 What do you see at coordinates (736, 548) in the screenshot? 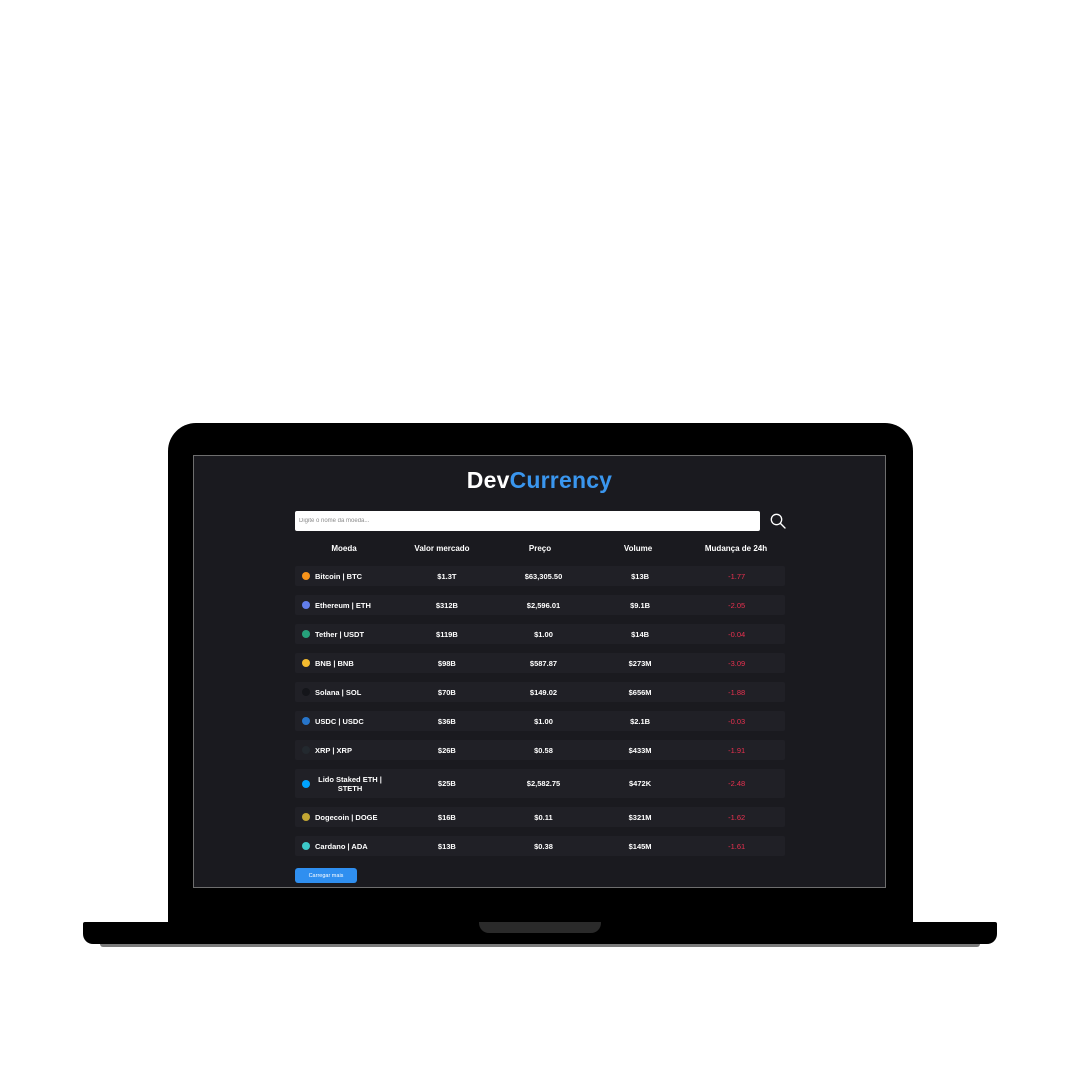
I see `header-change-24h: Mudança de 24h` at bounding box center [736, 548].